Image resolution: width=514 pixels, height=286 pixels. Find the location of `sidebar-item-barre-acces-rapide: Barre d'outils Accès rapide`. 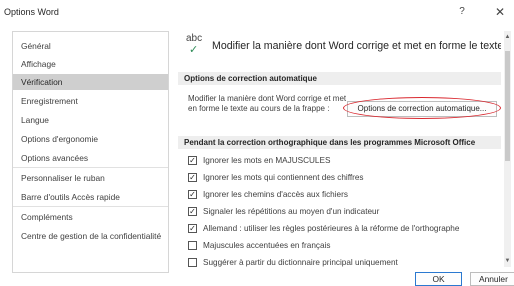

sidebar-item-barre-acces-rapide: Barre d'outils Accès rapide is located at coordinates (90, 197).